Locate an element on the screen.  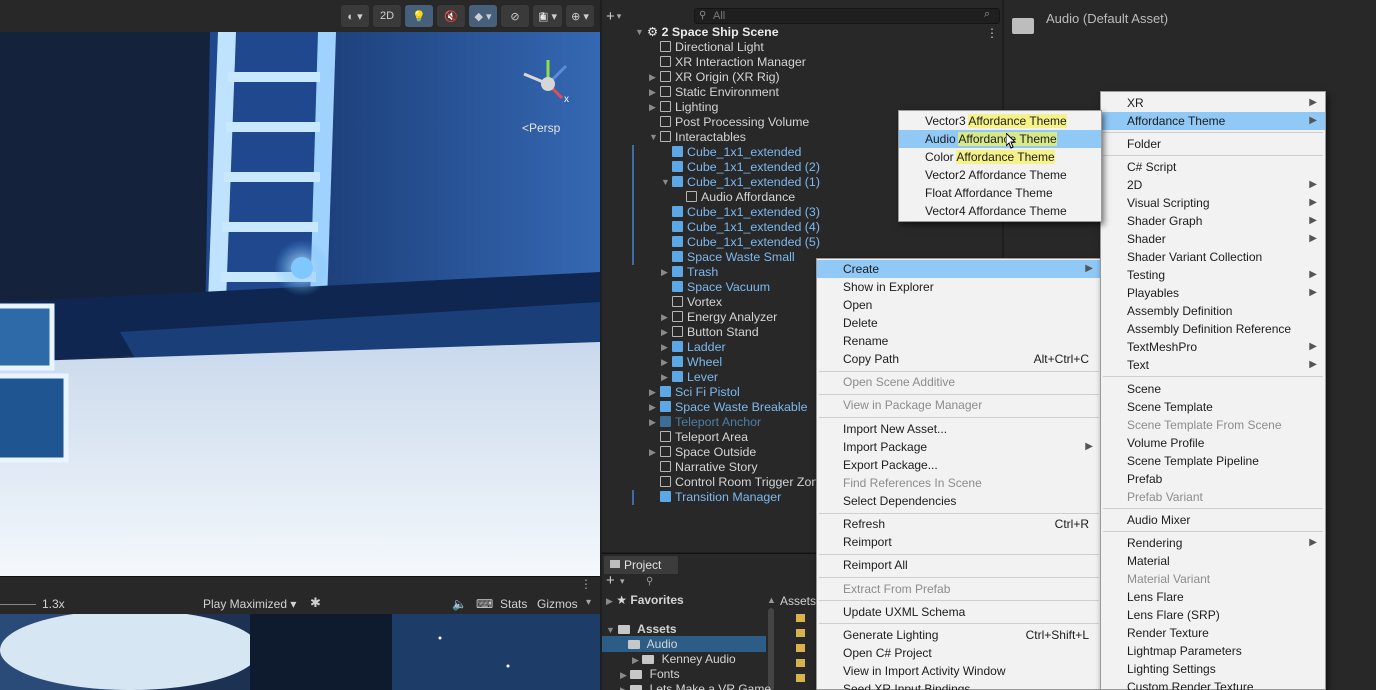
menu-item-reimport-all: Reimport All is located at coordinates (959, 565).